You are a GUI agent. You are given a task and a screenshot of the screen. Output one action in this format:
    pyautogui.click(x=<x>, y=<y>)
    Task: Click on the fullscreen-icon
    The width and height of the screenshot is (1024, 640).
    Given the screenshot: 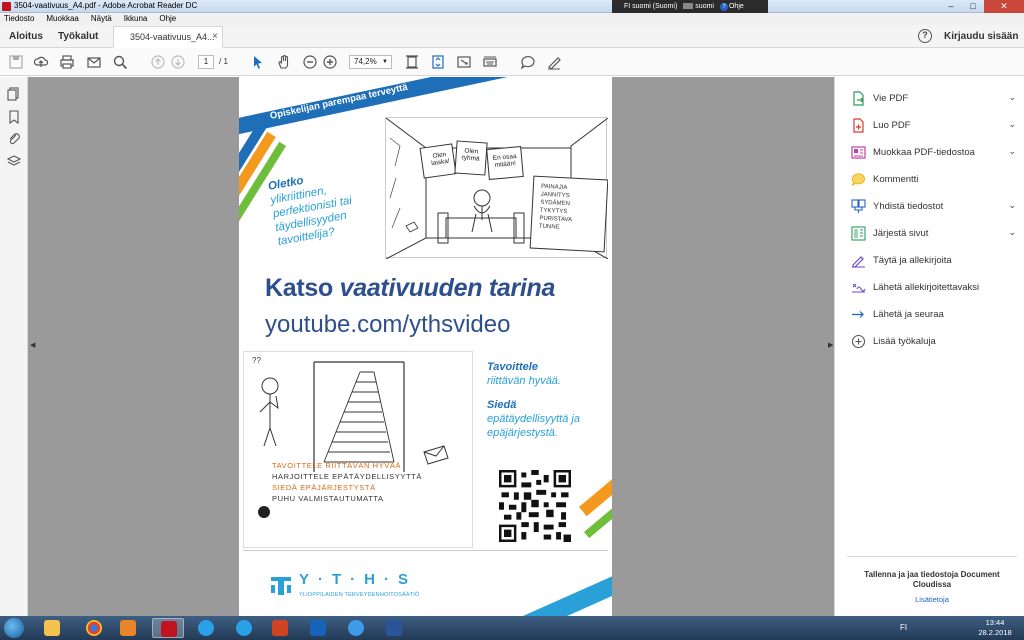 What is the action you would take?
    pyautogui.click(x=464, y=62)
    